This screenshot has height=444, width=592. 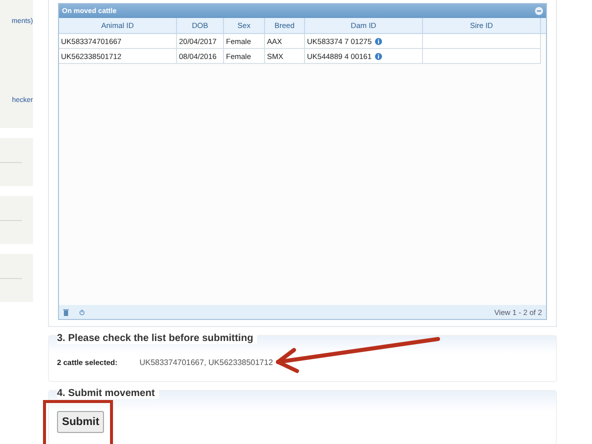 I want to click on trash-icon, so click(x=66, y=312).